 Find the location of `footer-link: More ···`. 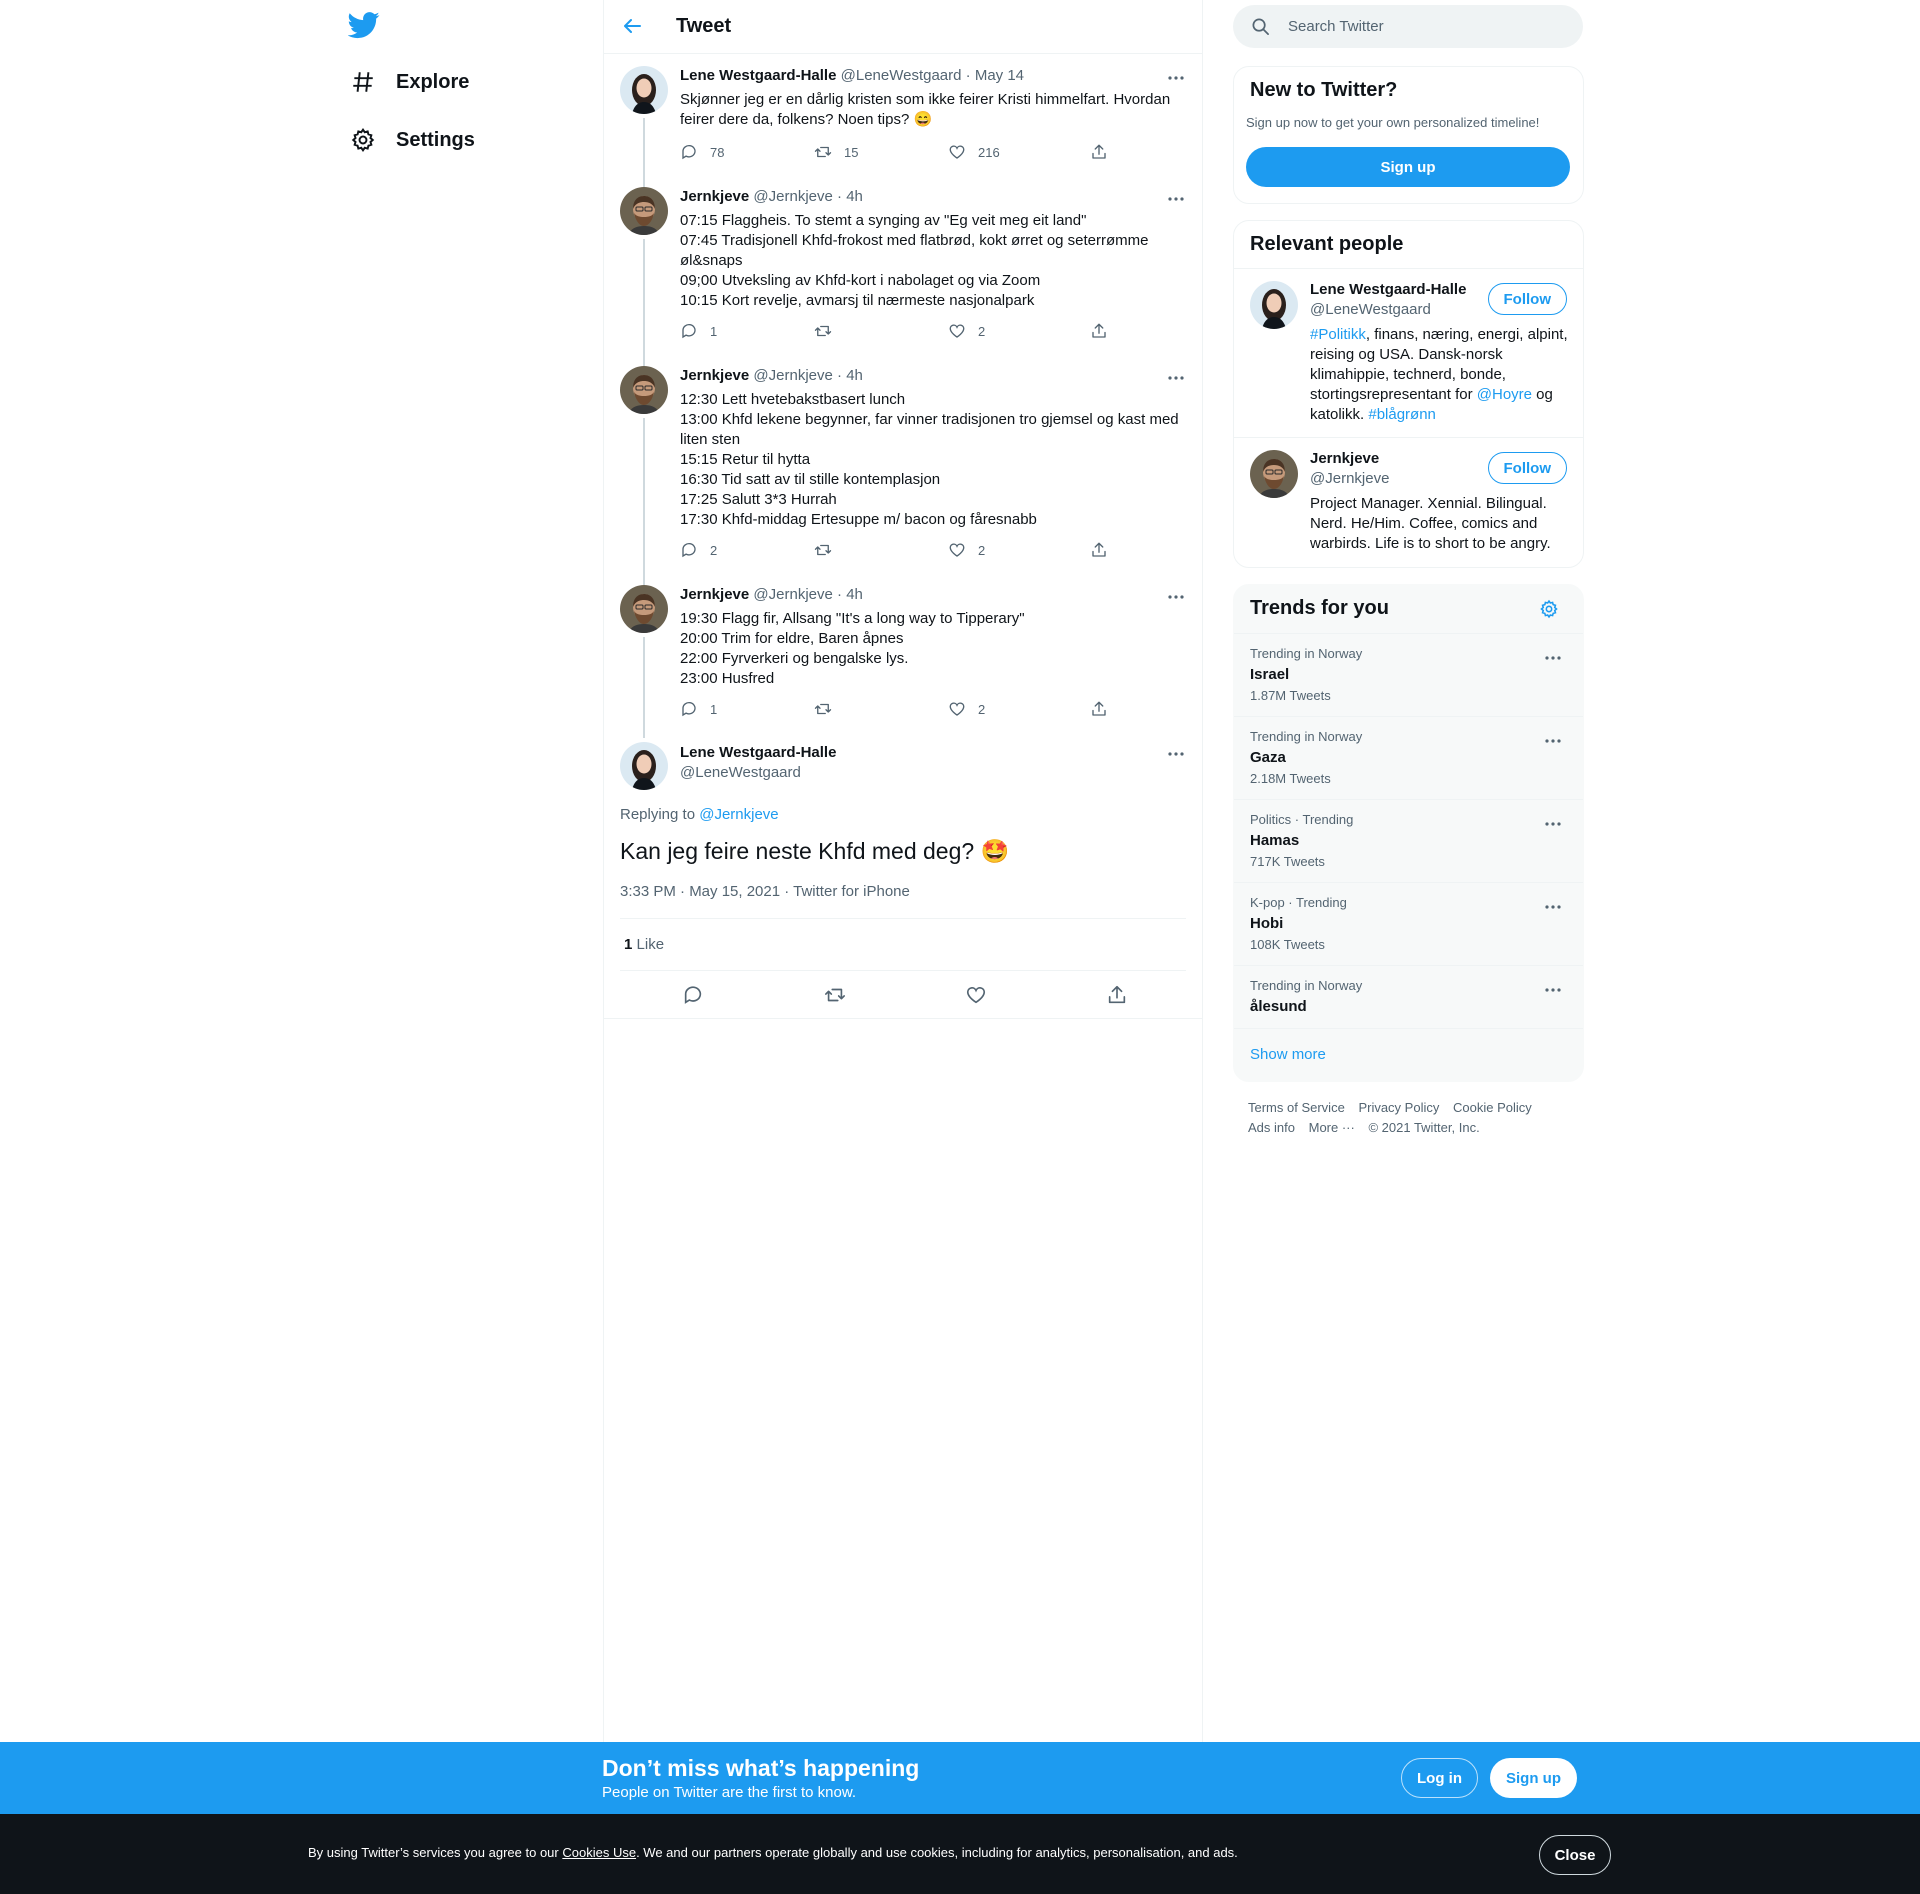

footer-link: More ··· is located at coordinates (1332, 1127).